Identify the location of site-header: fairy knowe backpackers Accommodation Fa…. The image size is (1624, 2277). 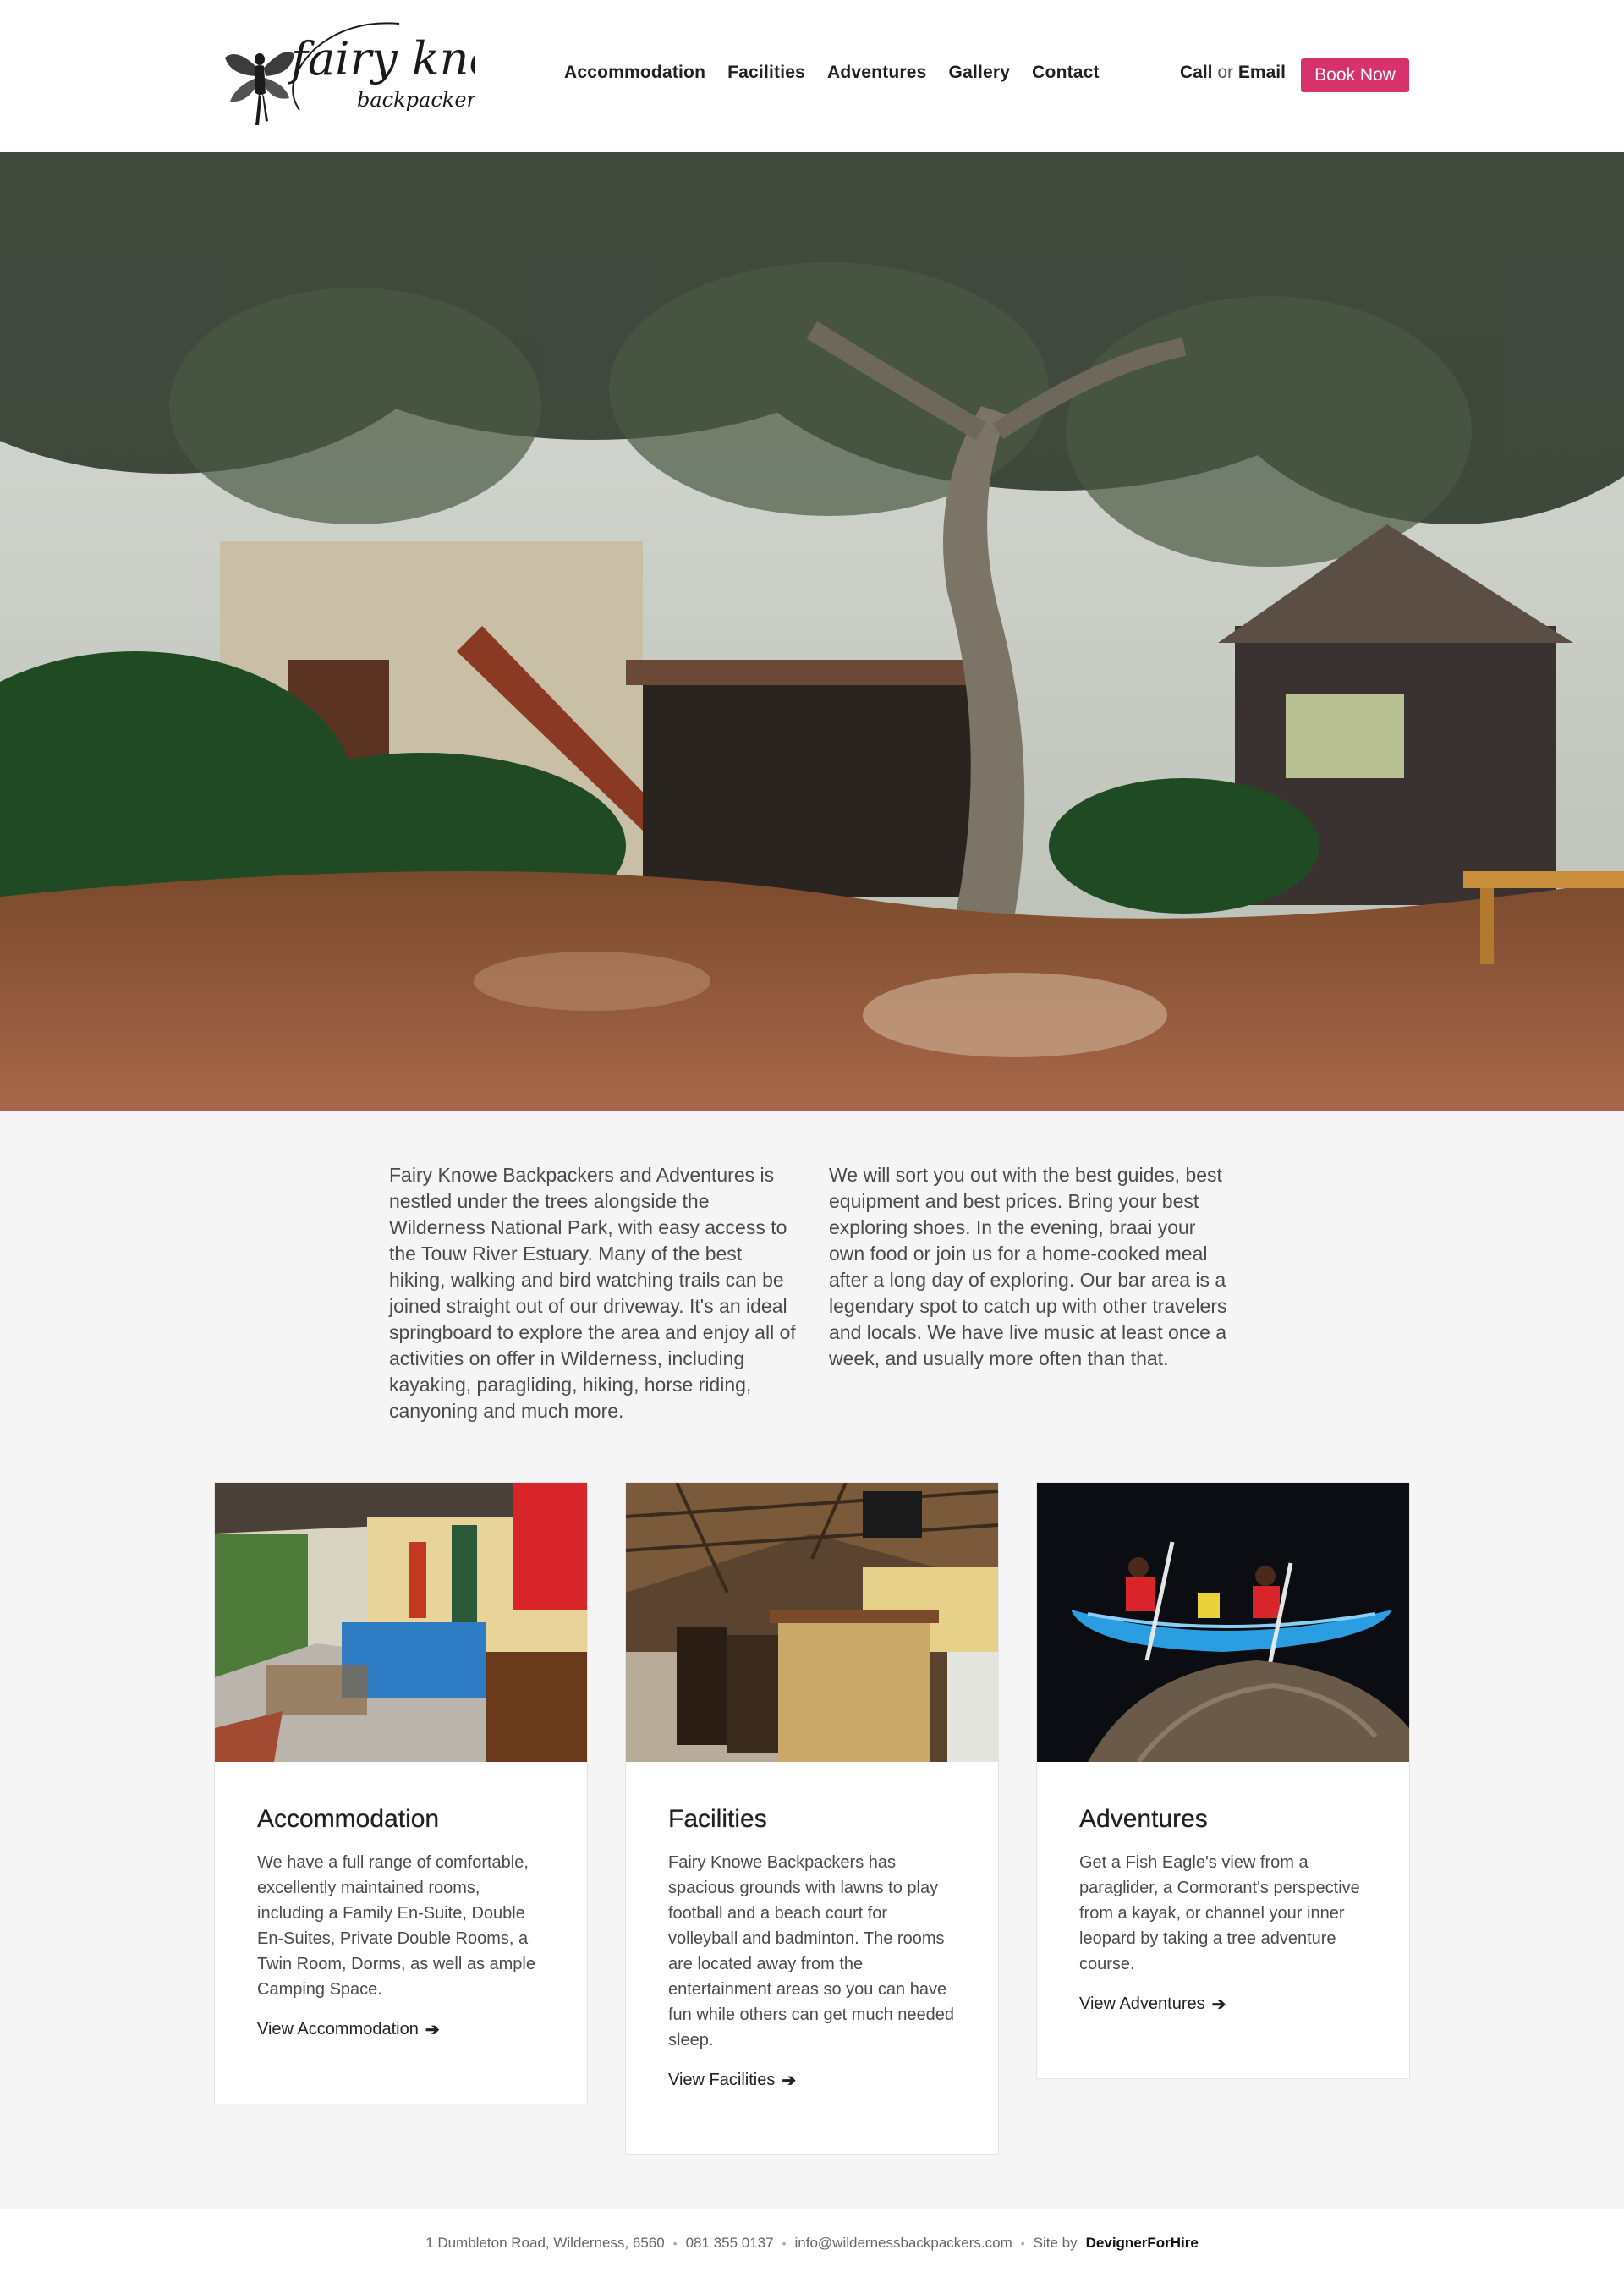
(812, 76).